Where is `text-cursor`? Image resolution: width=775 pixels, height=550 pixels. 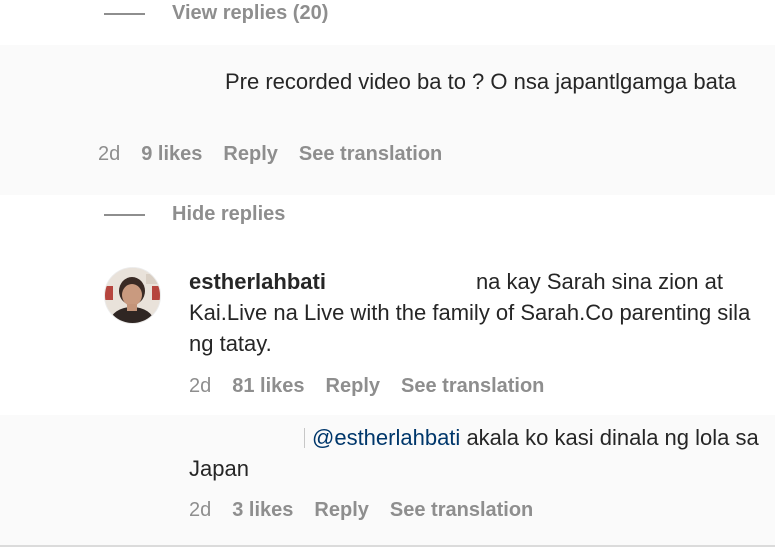
text-cursor is located at coordinates (304, 438).